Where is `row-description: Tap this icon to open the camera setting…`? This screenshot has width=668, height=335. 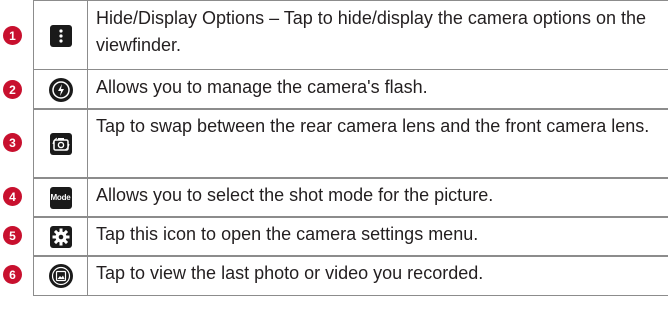 row-description: Tap this icon to open the camera setting… is located at coordinates (377, 236).